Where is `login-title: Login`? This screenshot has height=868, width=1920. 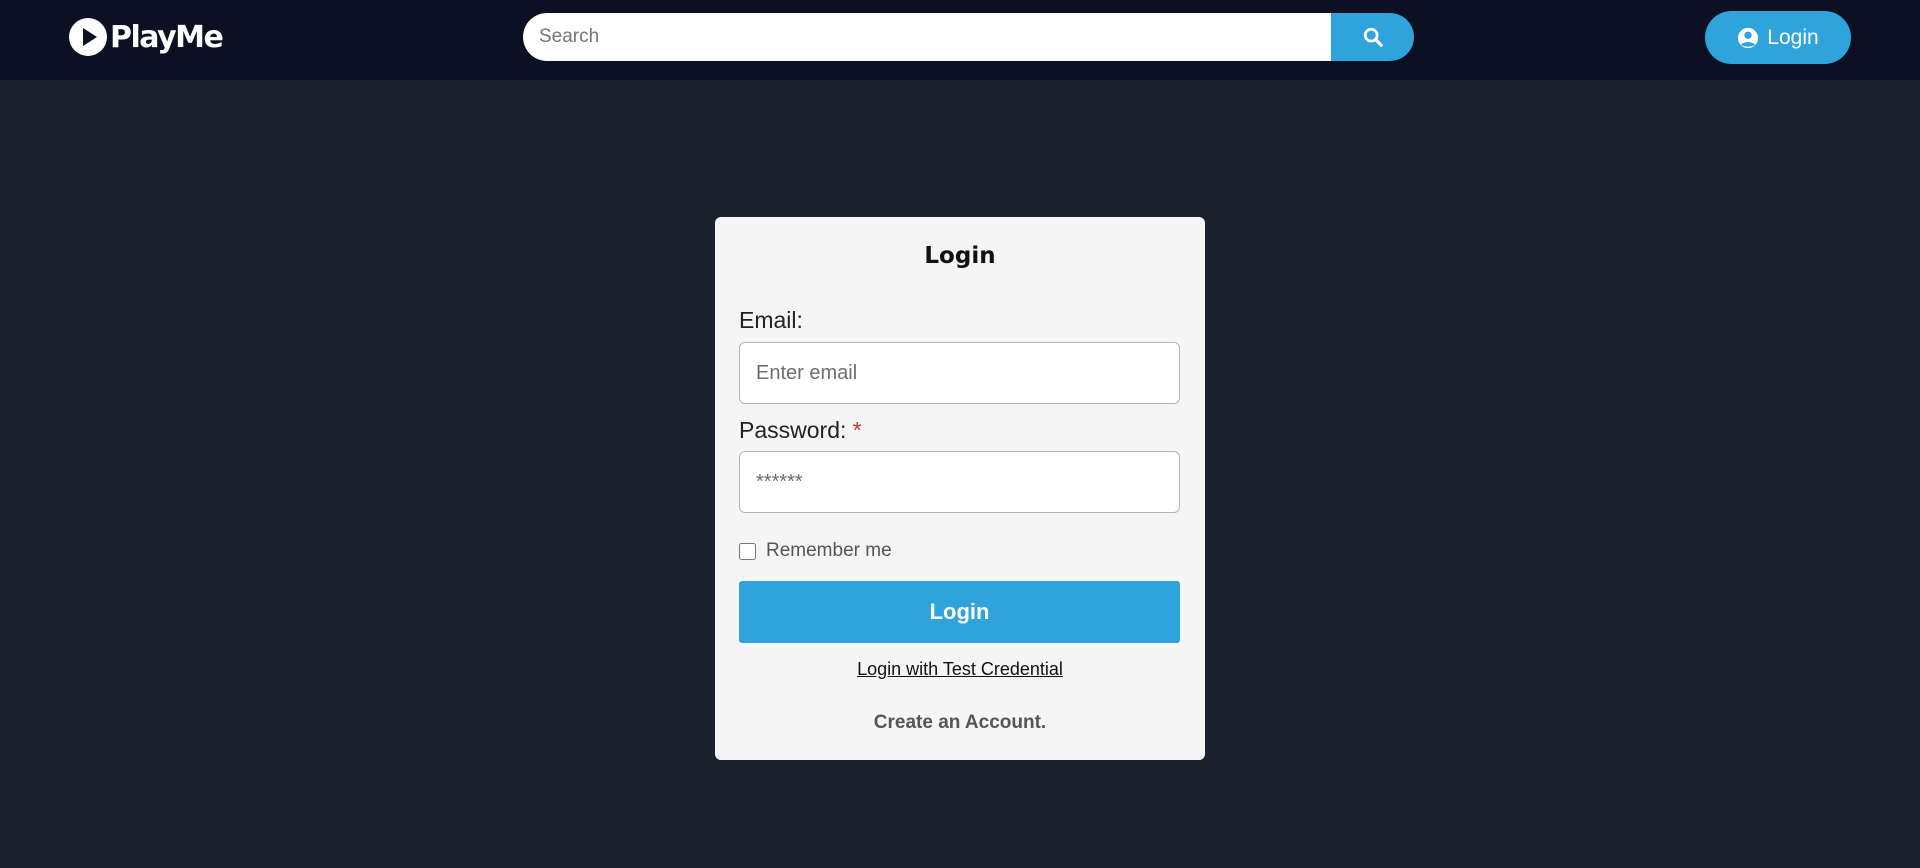 login-title: Login is located at coordinates (960, 256).